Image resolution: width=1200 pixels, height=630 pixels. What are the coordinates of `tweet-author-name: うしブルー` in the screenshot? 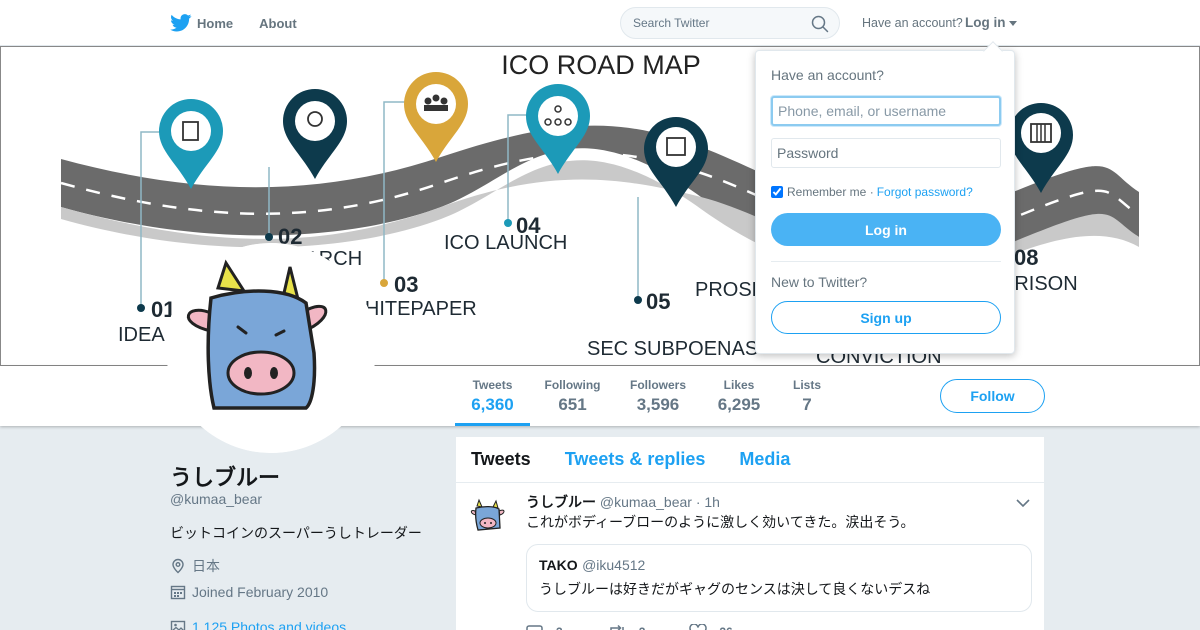 It's located at (561, 502).